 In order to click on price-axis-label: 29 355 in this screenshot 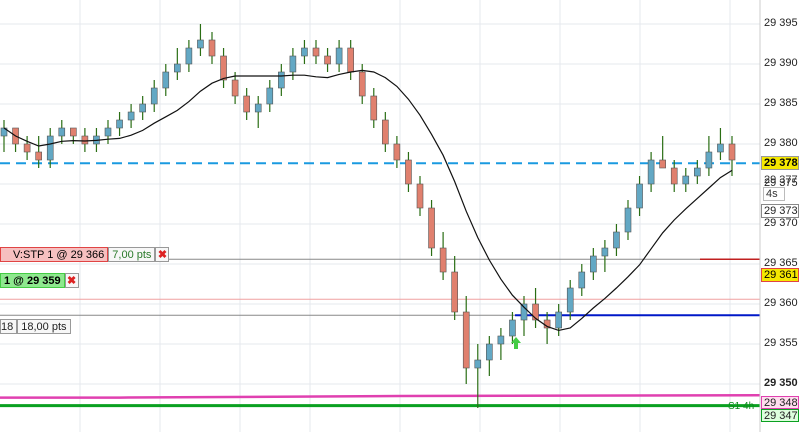, I will do `click(781, 343)`.